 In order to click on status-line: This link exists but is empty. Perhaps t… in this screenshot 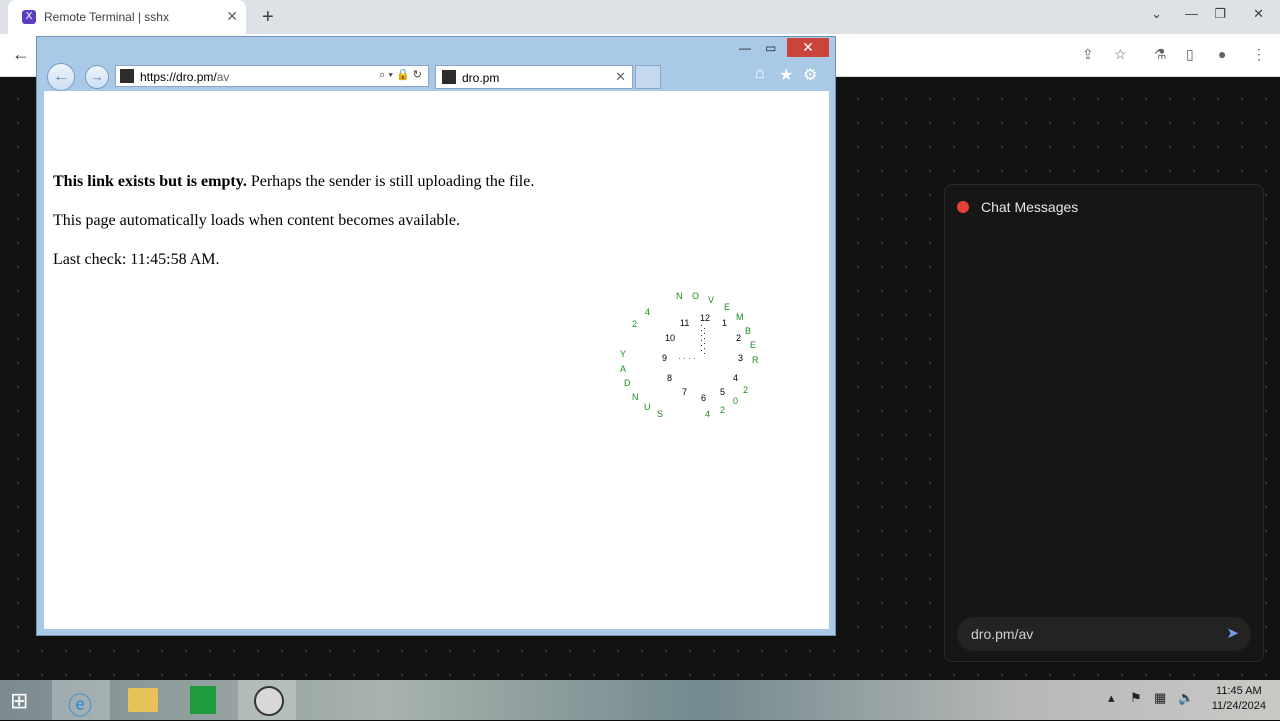, I will do `click(294, 181)`.